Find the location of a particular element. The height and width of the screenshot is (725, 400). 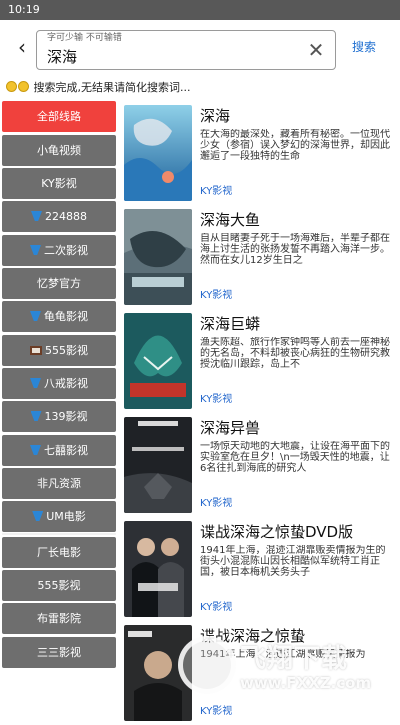

result-title: 深海异兽 is located at coordinates (298, 428).